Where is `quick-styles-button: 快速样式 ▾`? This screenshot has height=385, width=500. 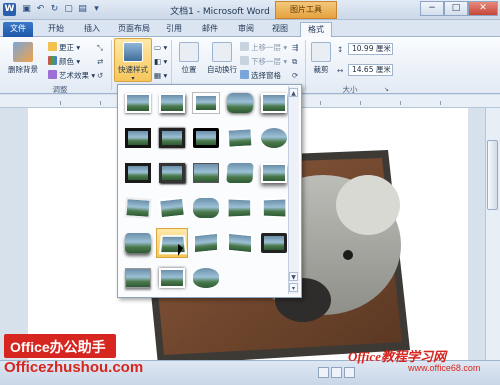
quick-styles-button: 快速样式 ▾ is located at coordinates (133, 60).